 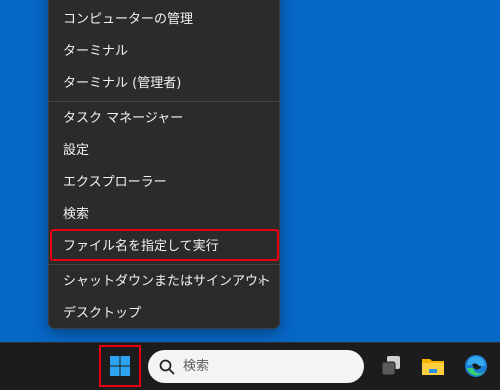 I want to click on menu-item-computer-management: コンピューターの管理, so click(x=164, y=20).